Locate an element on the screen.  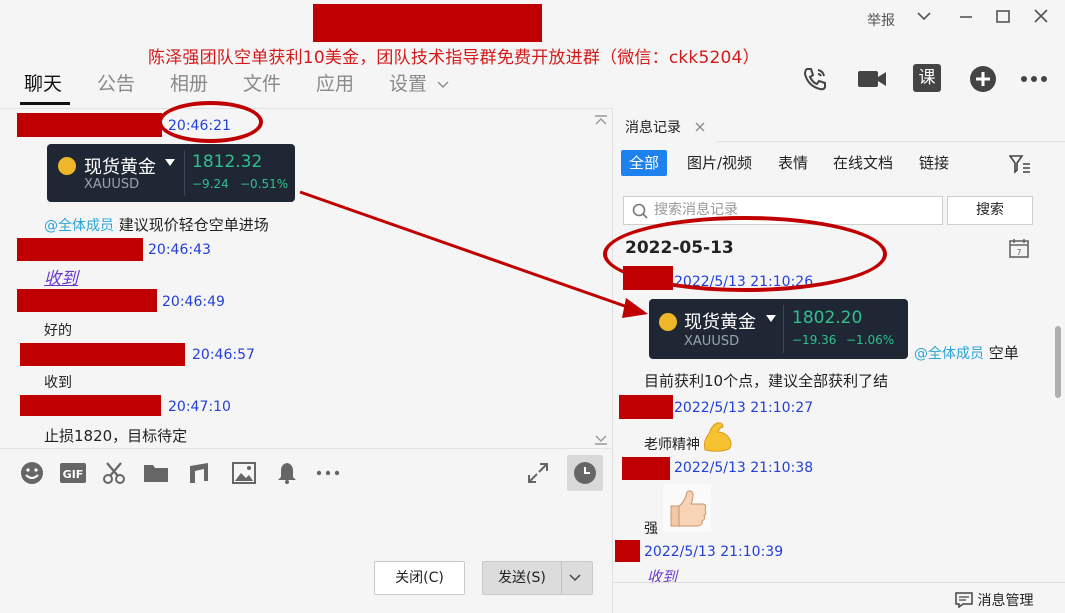
annotation-arrow is located at coordinates (473, 254).